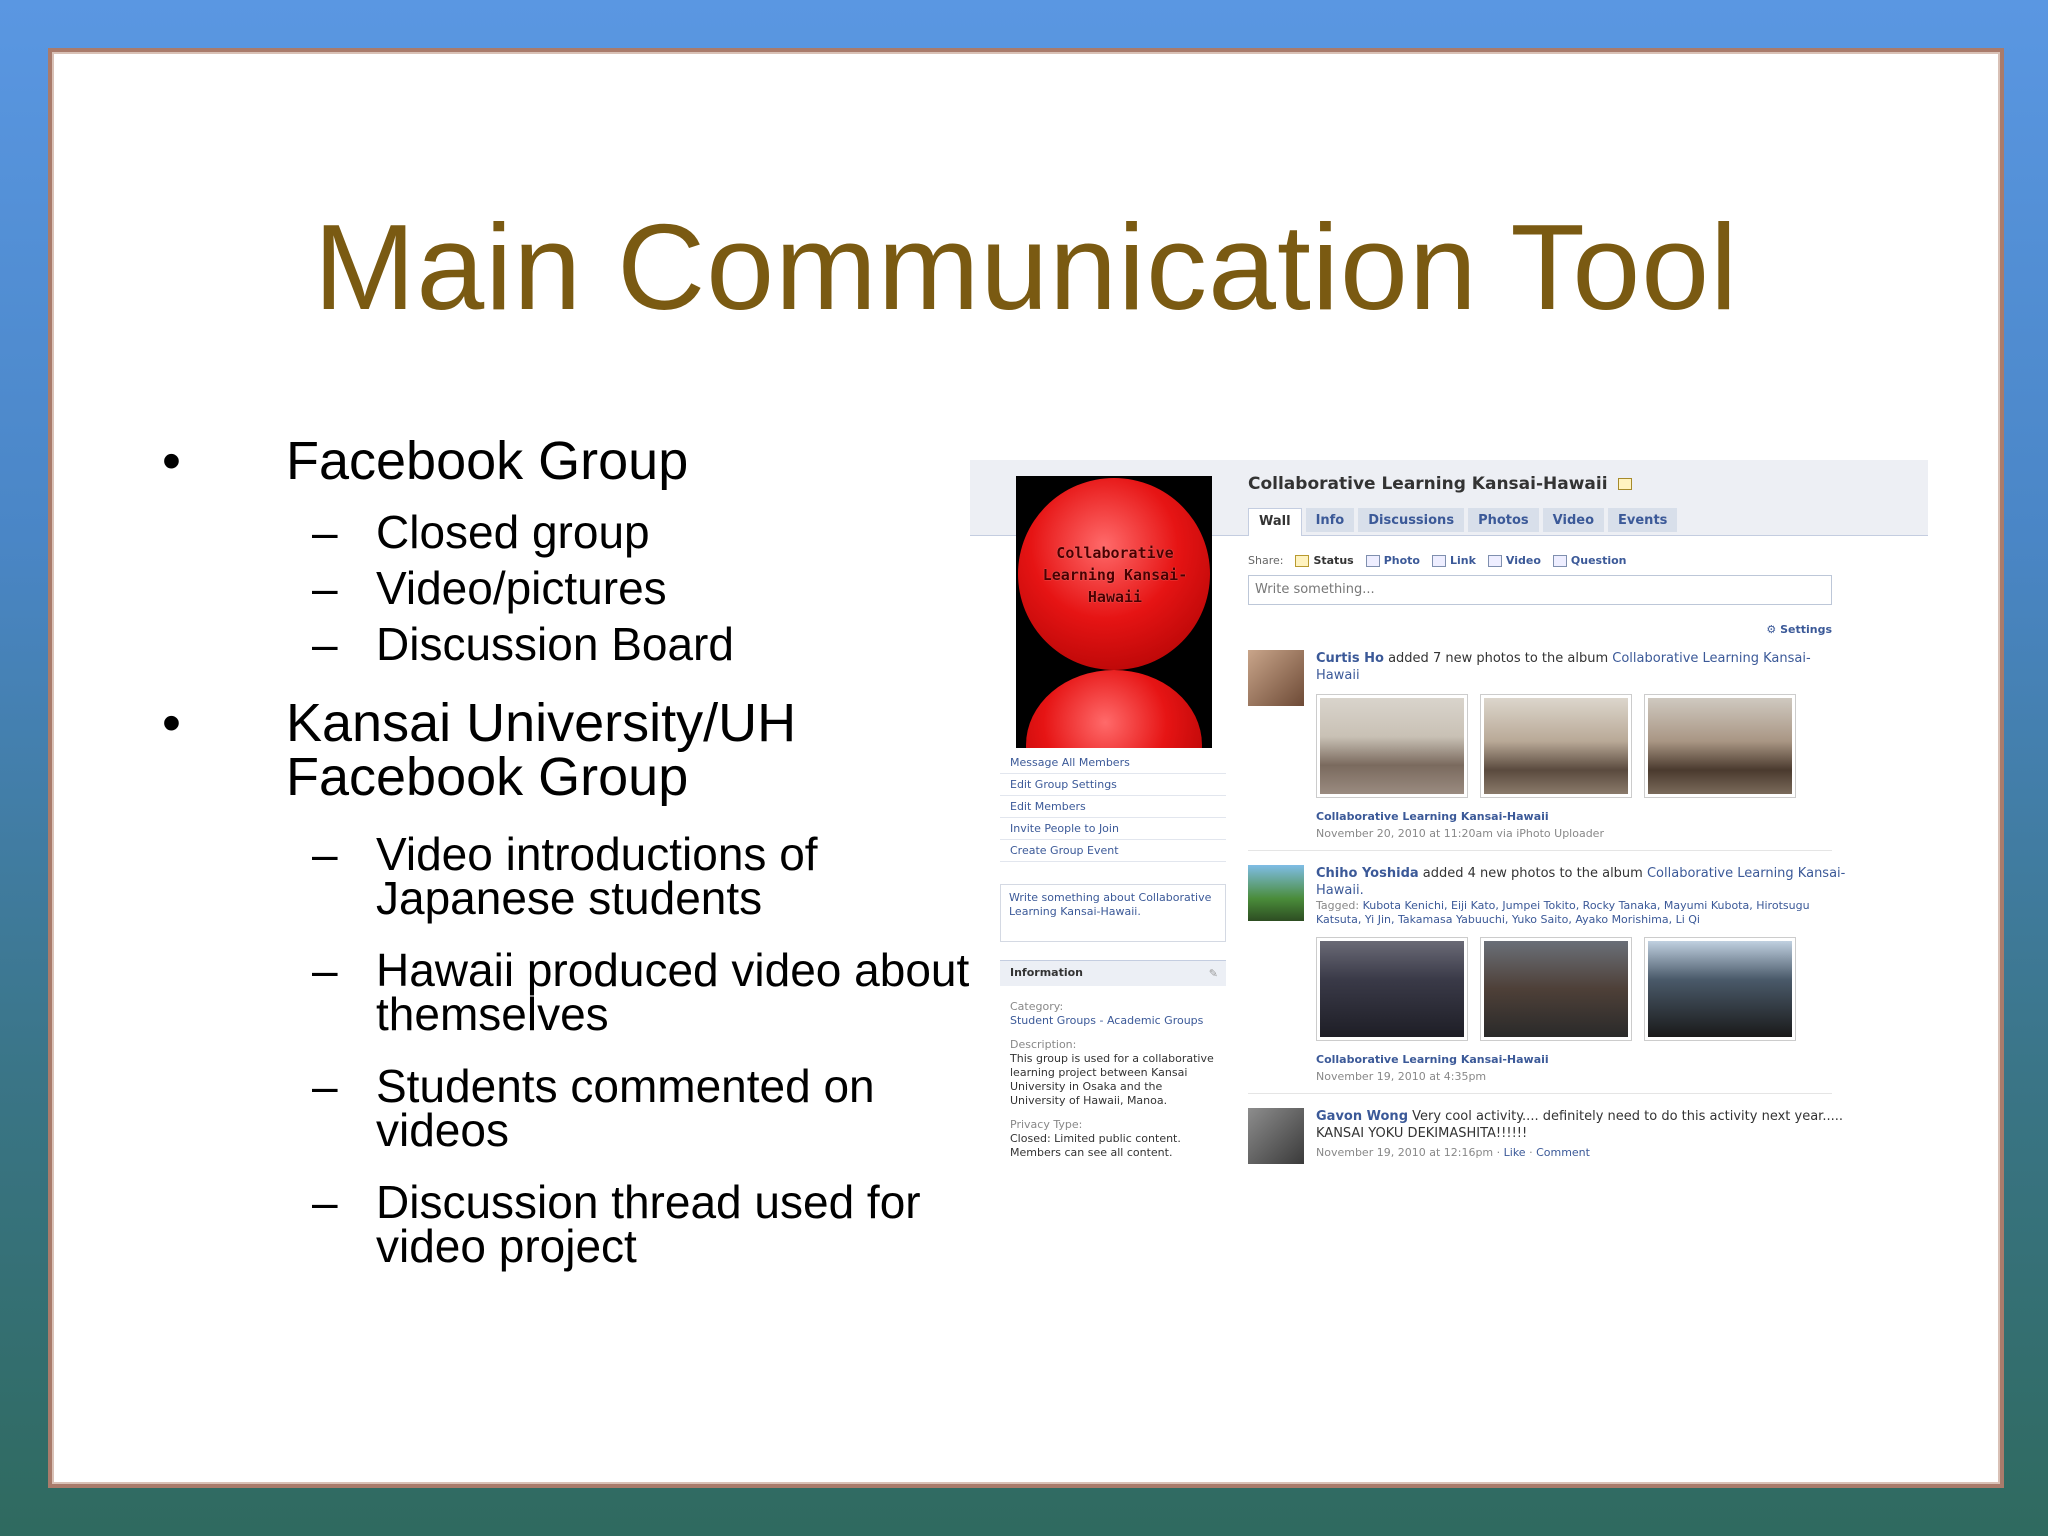  I want to click on question-icon, so click(1559, 560).